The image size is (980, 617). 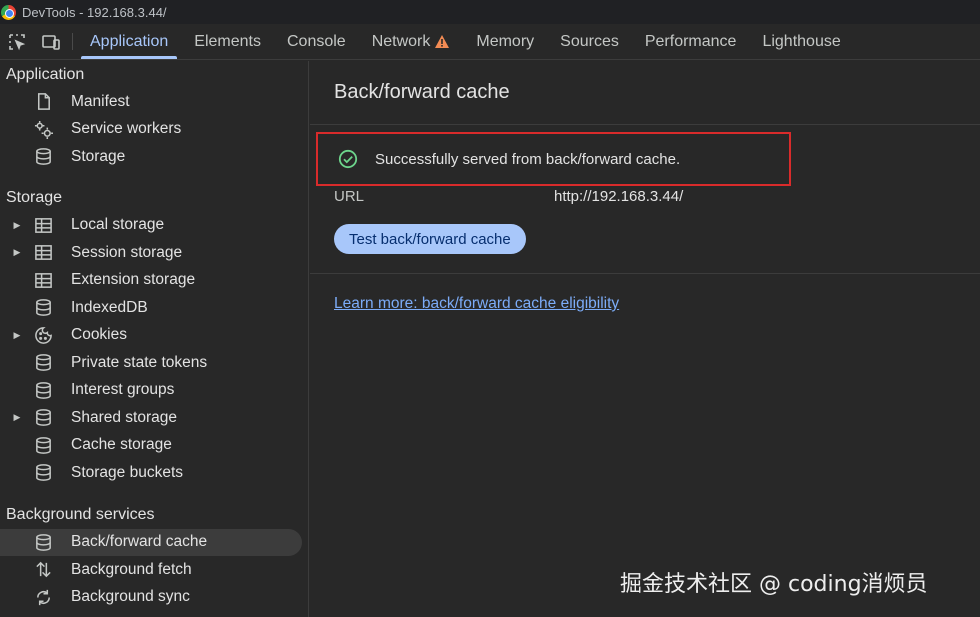 I want to click on sidebar-item-indexeddb: IndexedDB, so click(x=151, y=308).